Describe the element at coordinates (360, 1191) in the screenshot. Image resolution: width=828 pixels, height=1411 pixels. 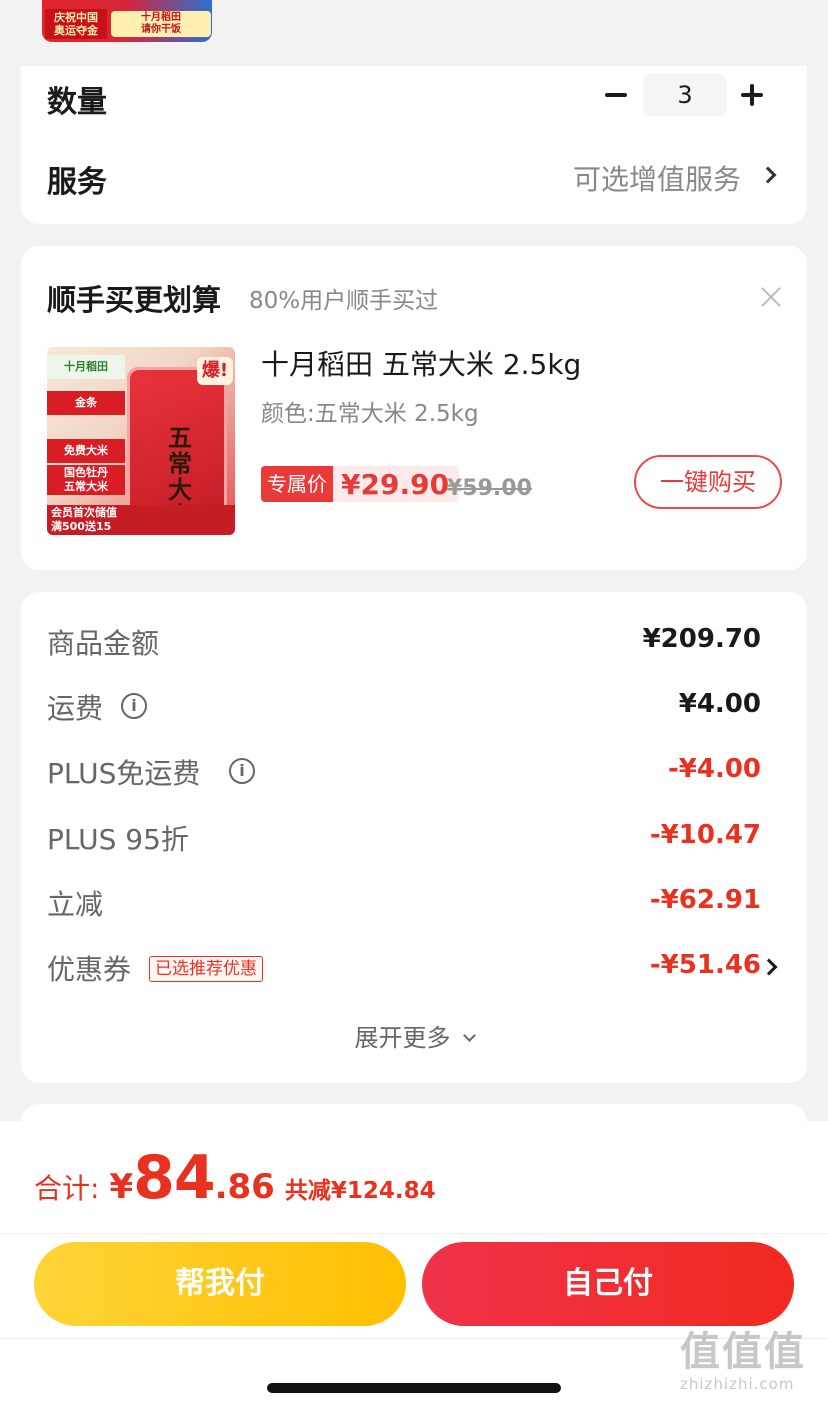
I see `total-saved: 共减¥124.84` at that location.